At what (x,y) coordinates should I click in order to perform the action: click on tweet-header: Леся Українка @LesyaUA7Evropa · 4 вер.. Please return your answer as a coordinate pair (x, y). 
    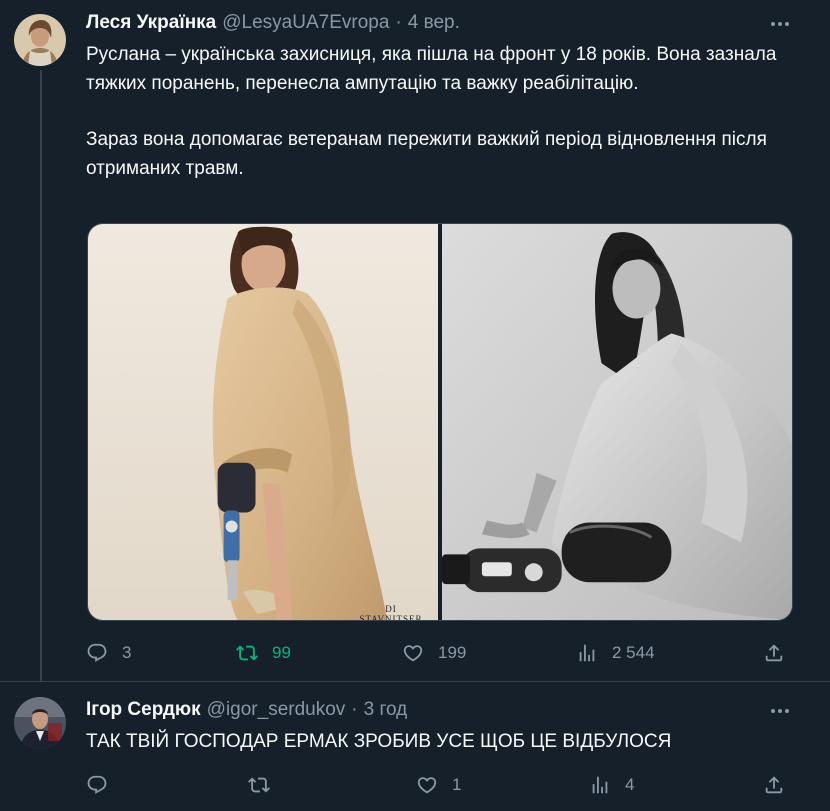
    Looking at the image, I should click on (273, 23).